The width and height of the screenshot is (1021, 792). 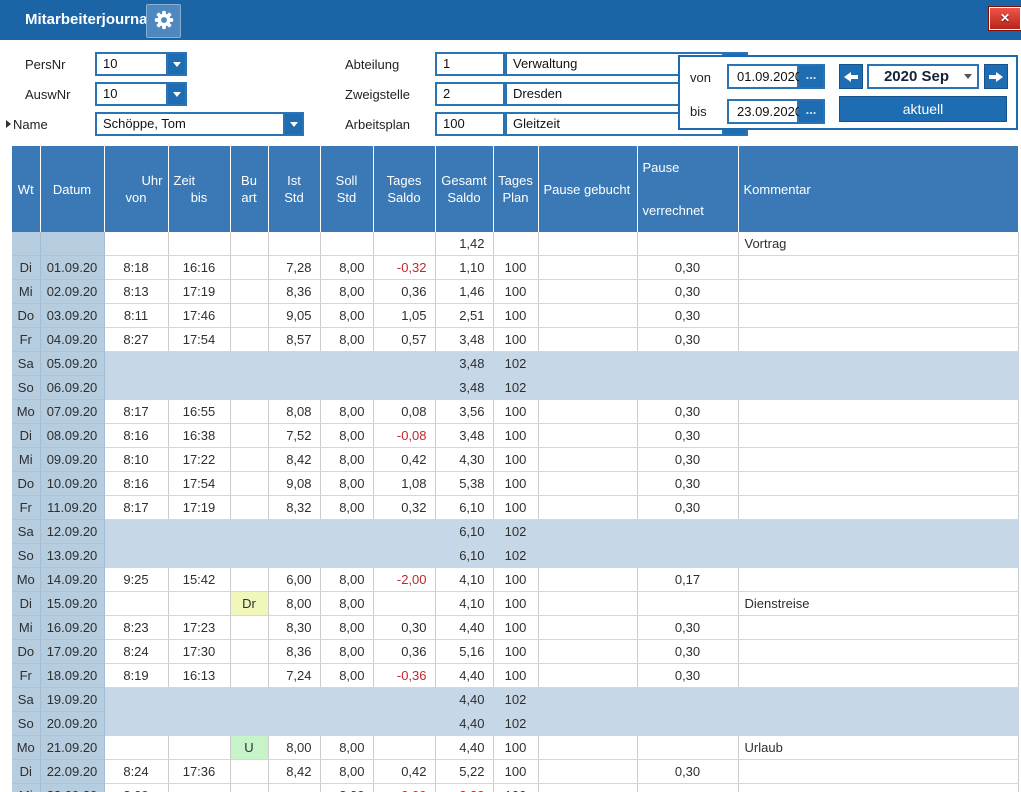 I want to click on cell-bis: 17:46, so click(x=199, y=315).